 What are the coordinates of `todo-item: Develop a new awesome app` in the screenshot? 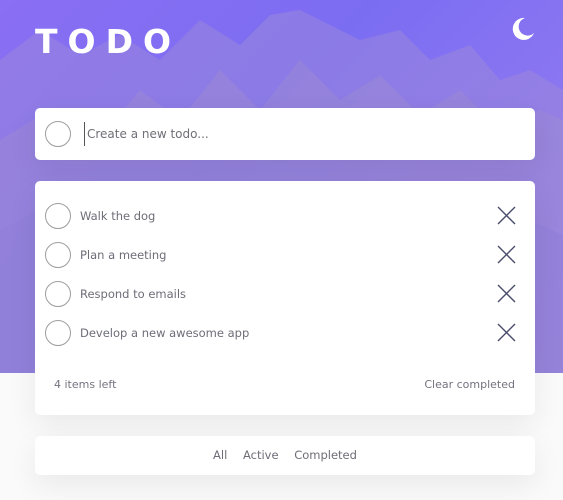 It's located at (285, 332).